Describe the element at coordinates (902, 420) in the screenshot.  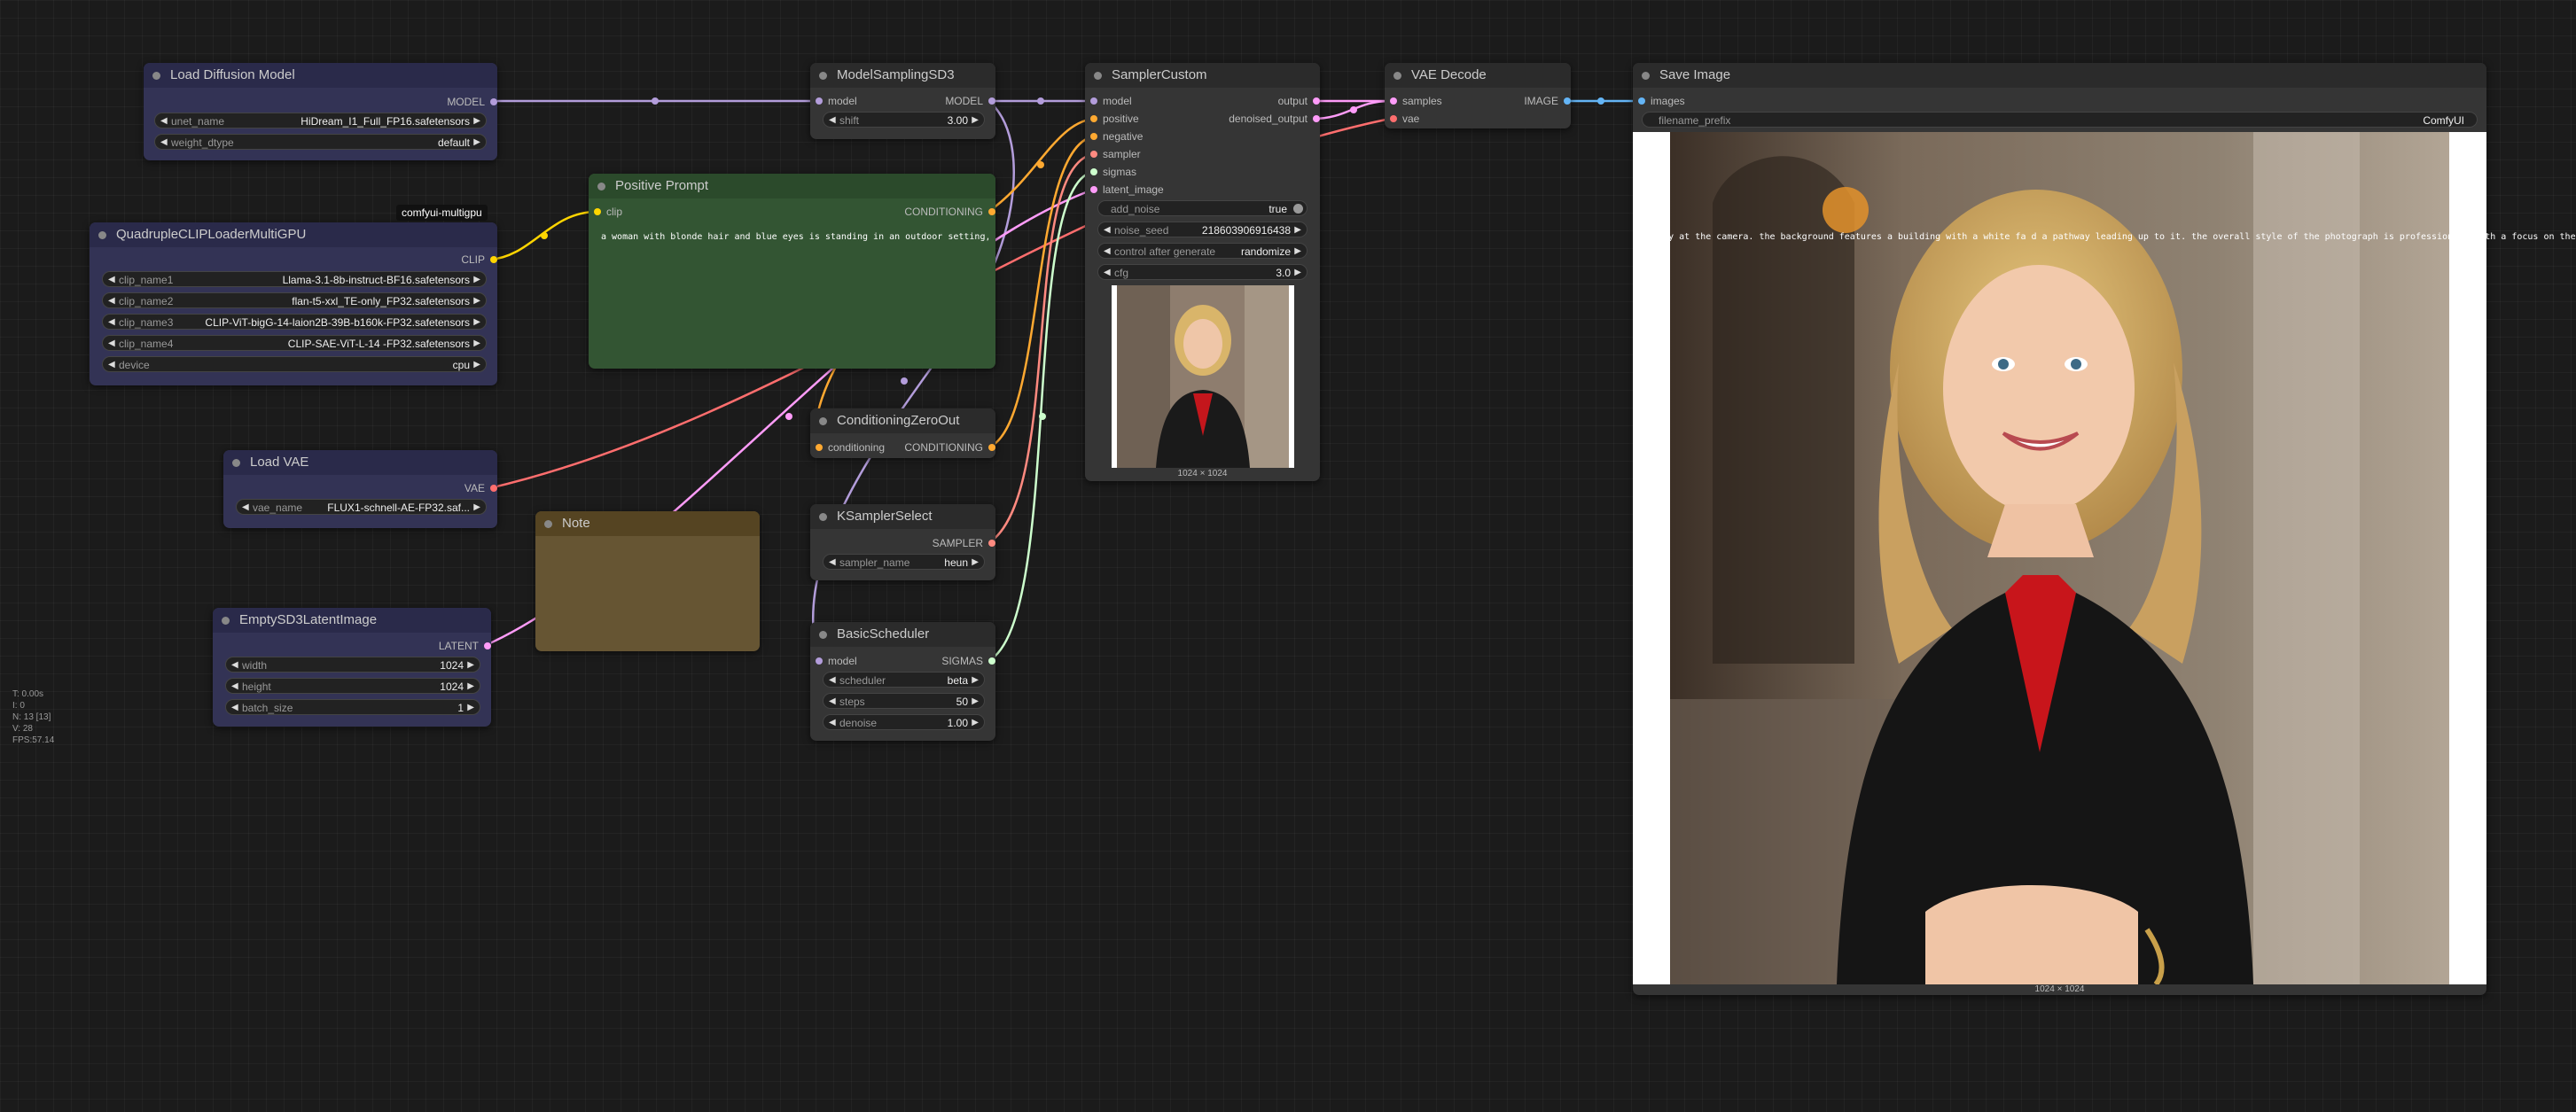
I see `node-header: ConditioningZeroOut` at that location.